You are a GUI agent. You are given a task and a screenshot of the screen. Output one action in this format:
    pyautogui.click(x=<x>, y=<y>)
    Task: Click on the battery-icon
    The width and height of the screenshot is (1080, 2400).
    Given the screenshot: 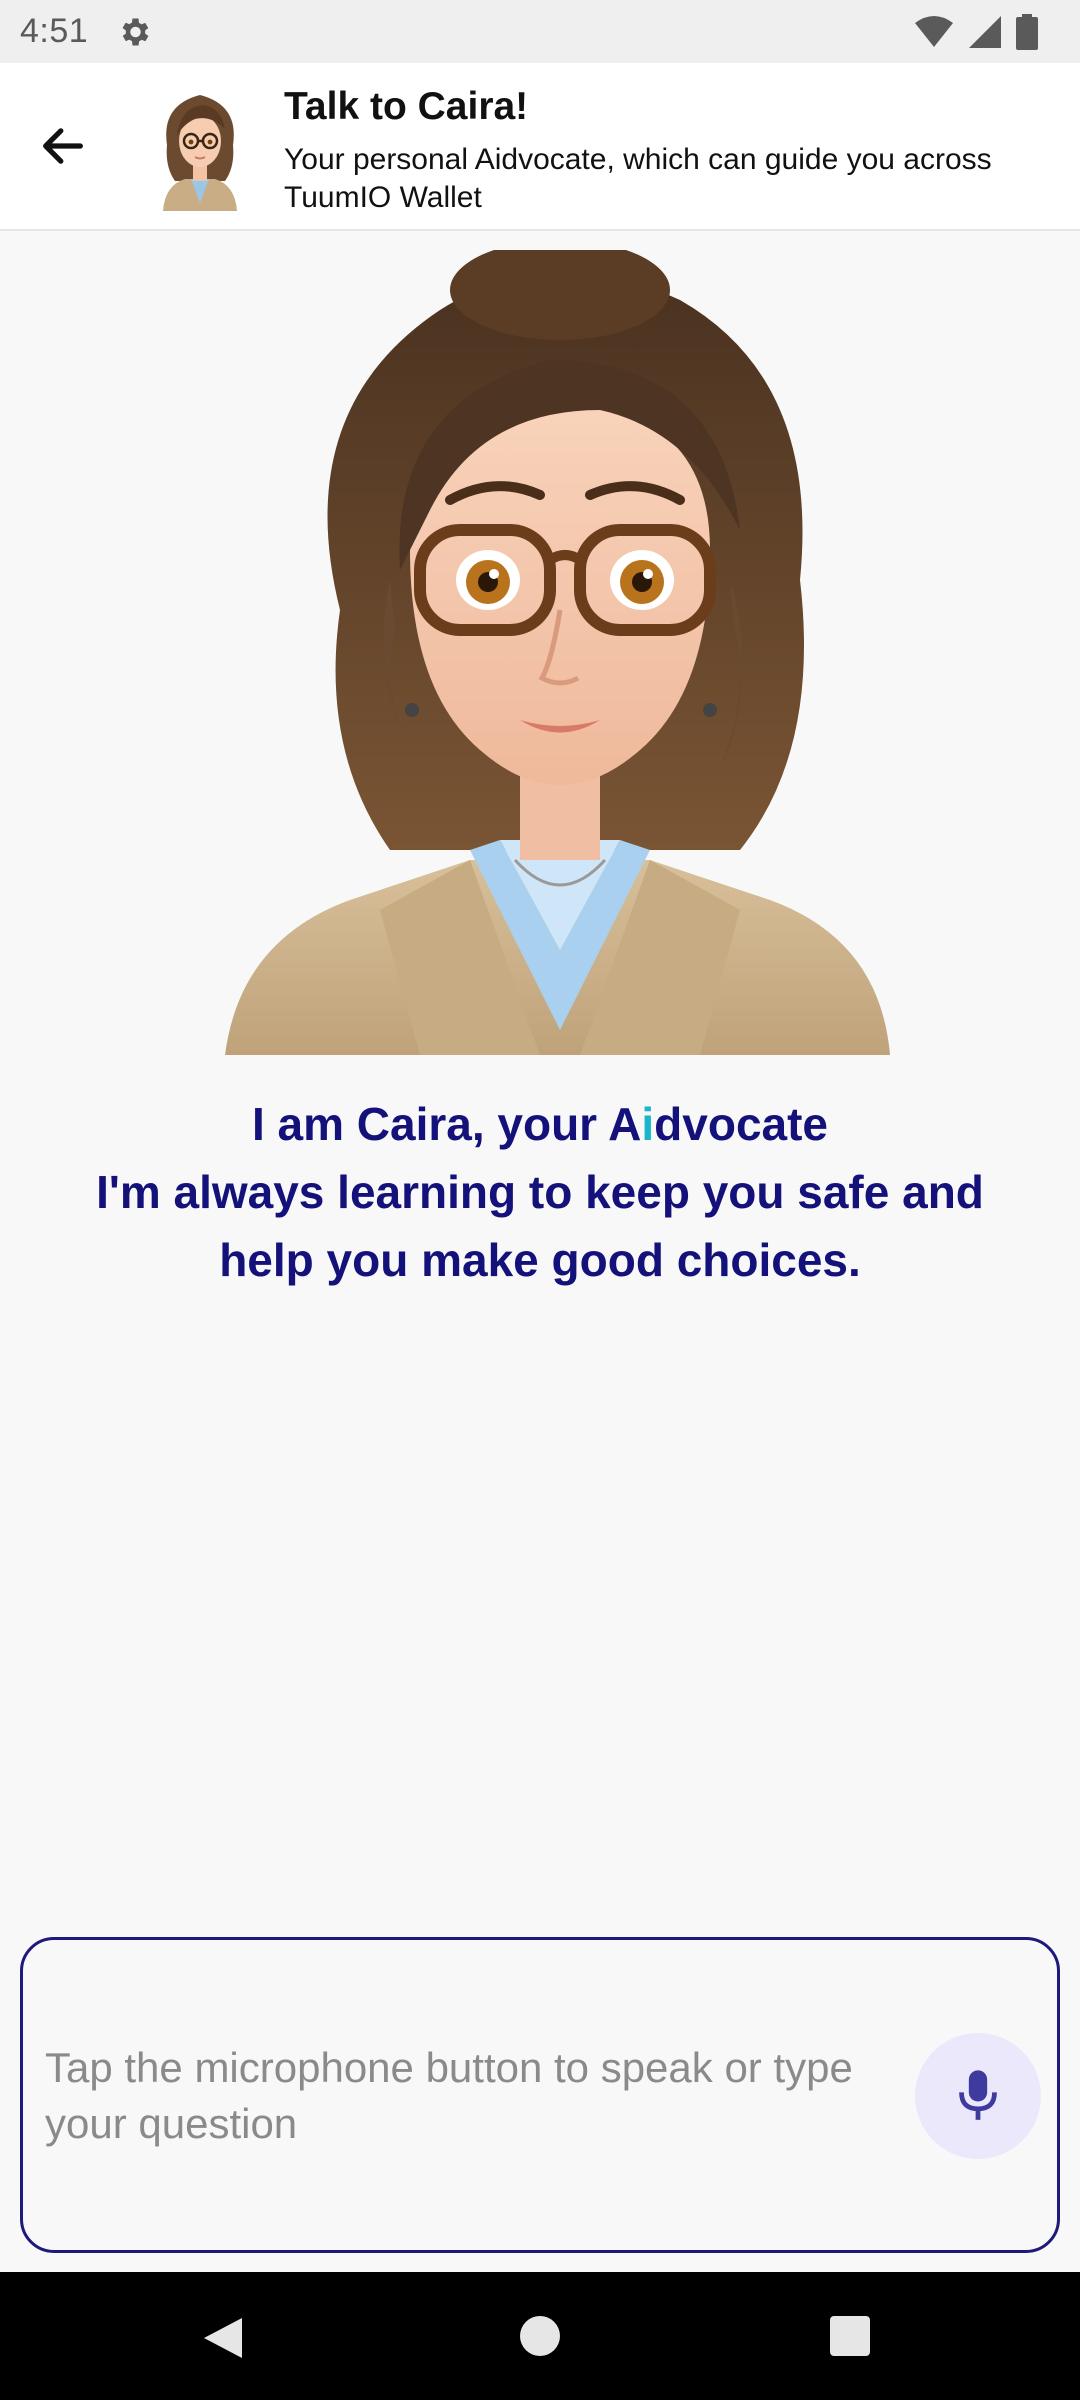 What is the action you would take?
    pyautogui.click(x=1027, y=31)
    